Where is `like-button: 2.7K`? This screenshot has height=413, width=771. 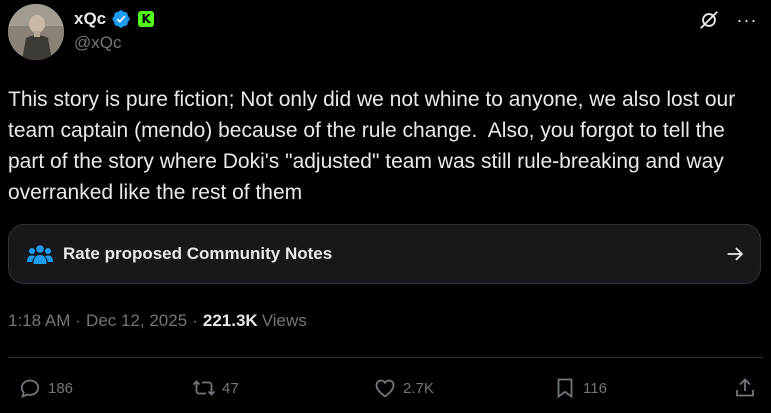 like-button: 2.7K is located at coordinates (403, 388).